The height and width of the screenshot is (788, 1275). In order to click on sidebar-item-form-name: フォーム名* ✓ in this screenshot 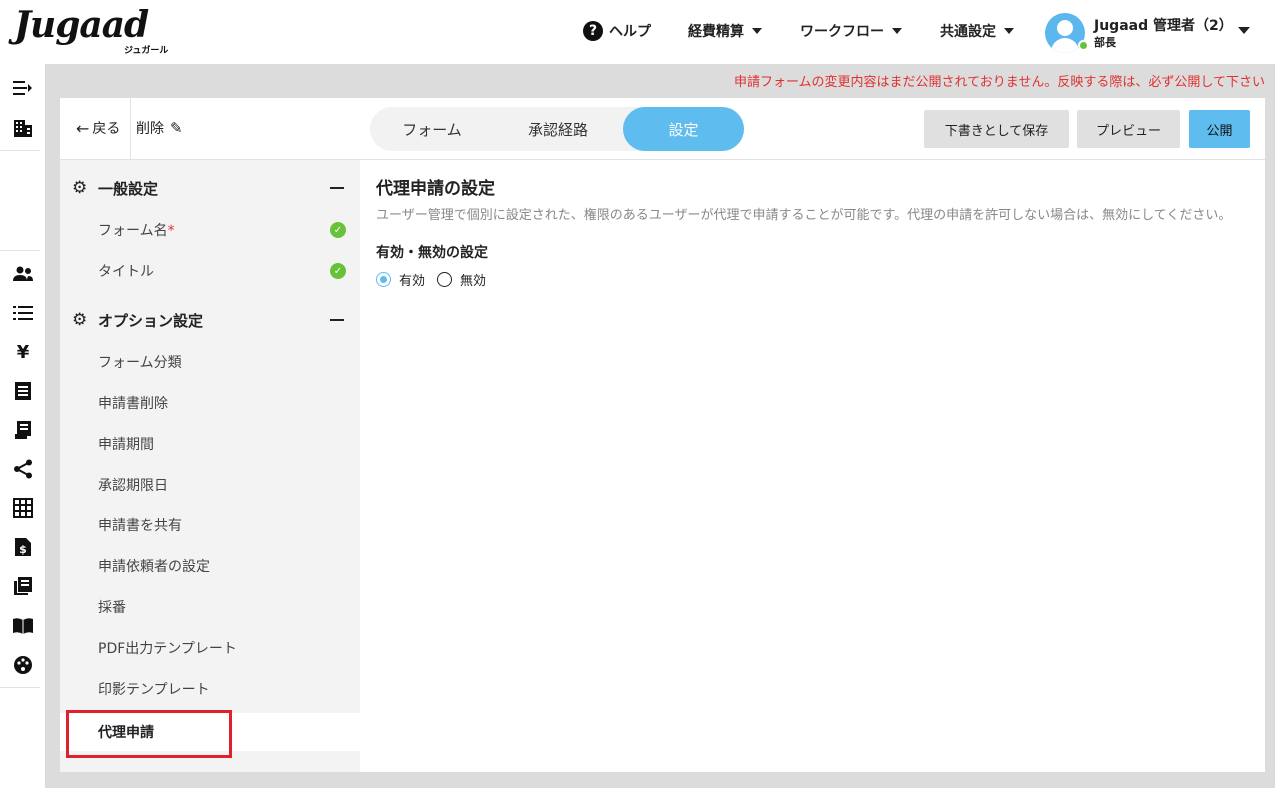, I will do `click(210, 230)`.